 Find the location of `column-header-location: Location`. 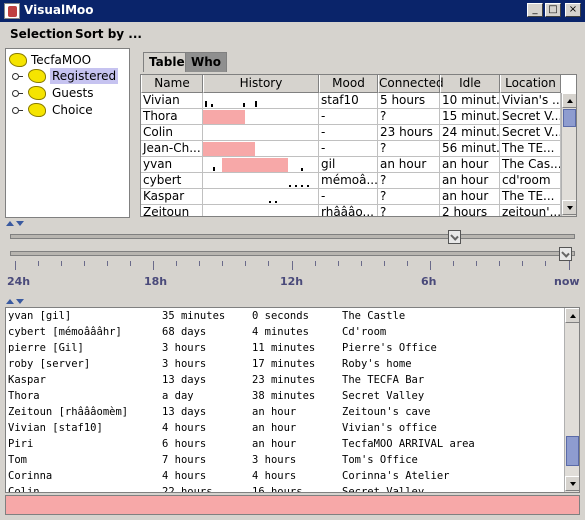

column-header-location: Location is located at coordinates (530, 84).